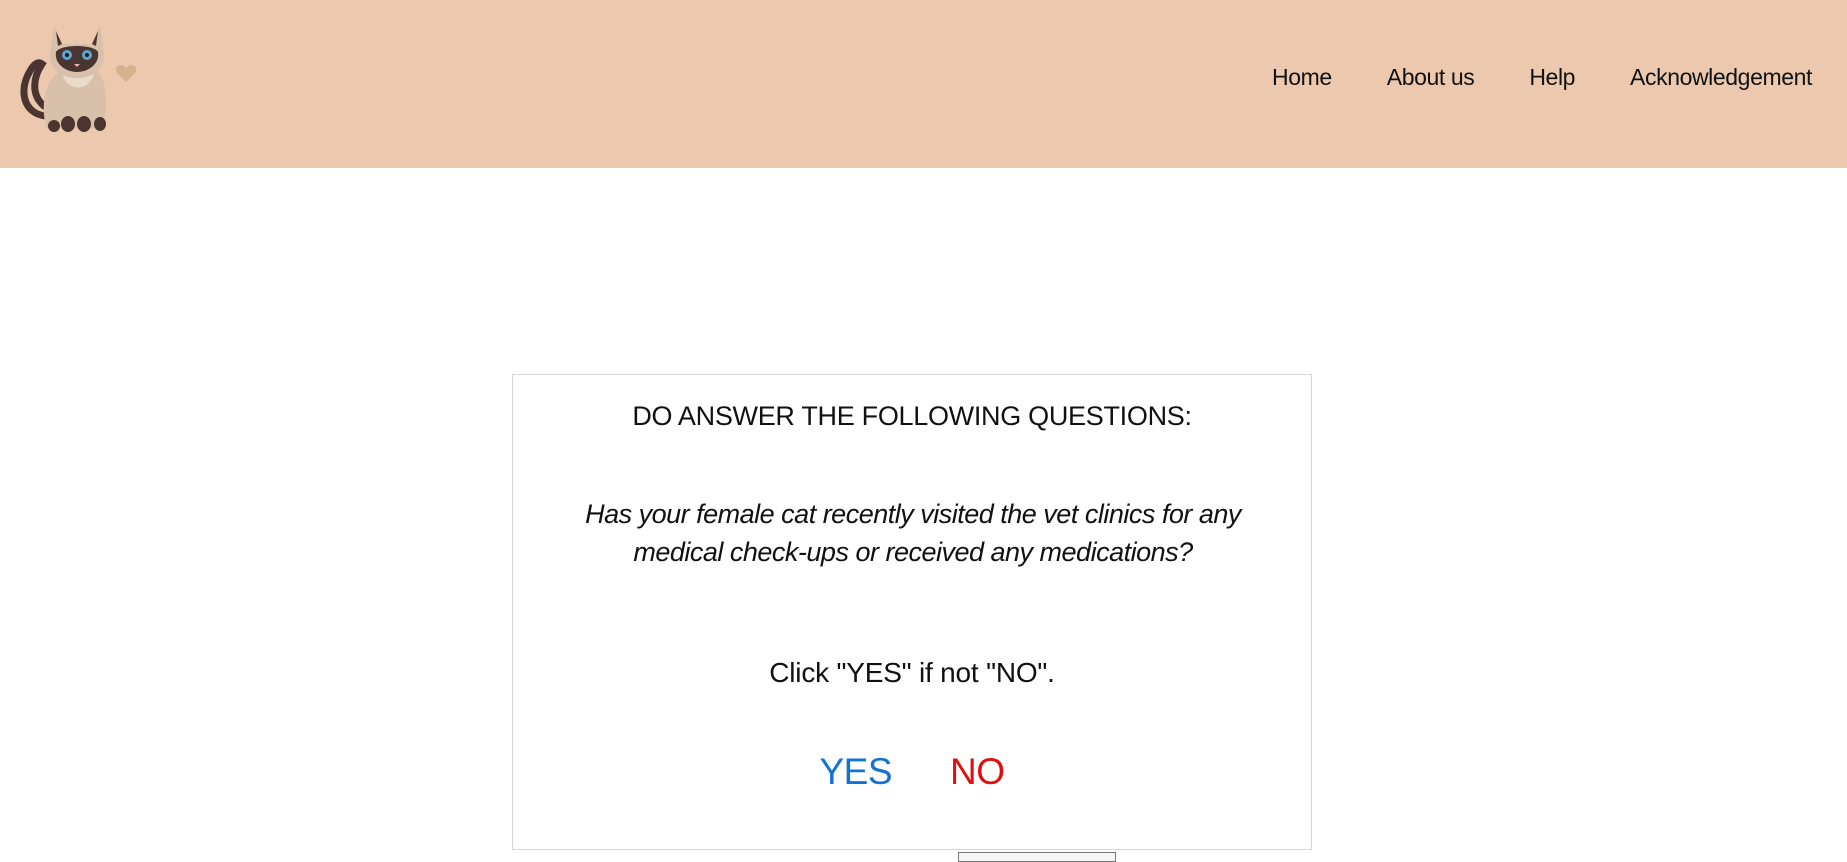 This screenshot has height=862, width=1847. What do you see at coordinates (1037, 857) in the screenshot?
I see `partial-button-below-card` at bounding box center [1037, 857].